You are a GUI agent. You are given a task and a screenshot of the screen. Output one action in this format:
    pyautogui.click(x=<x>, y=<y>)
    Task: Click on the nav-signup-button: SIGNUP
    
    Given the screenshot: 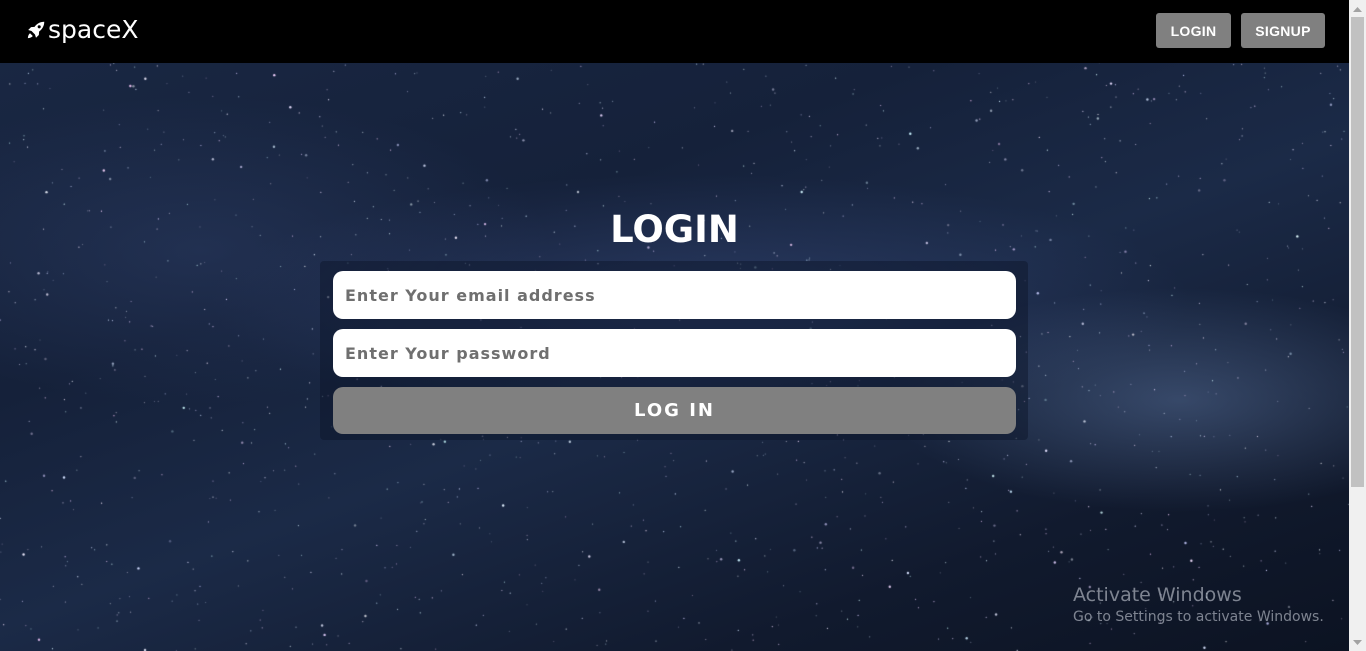 What is the action you would take?
    pyautogui.click(x=1283, y=30)
    